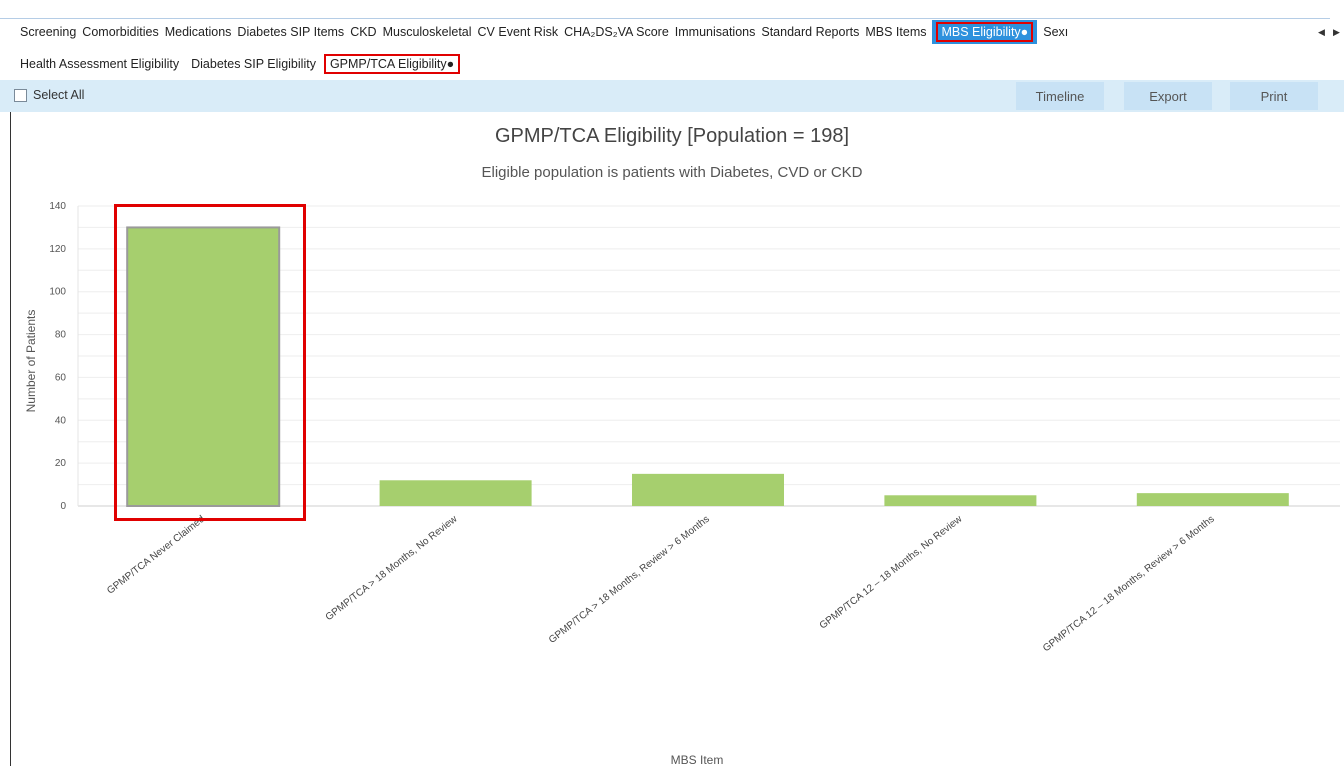  What do you see at coordinates (210, 362) in the screenshot?
I see `highlight-never-claimed-bar` at bounding box center [210, 362].